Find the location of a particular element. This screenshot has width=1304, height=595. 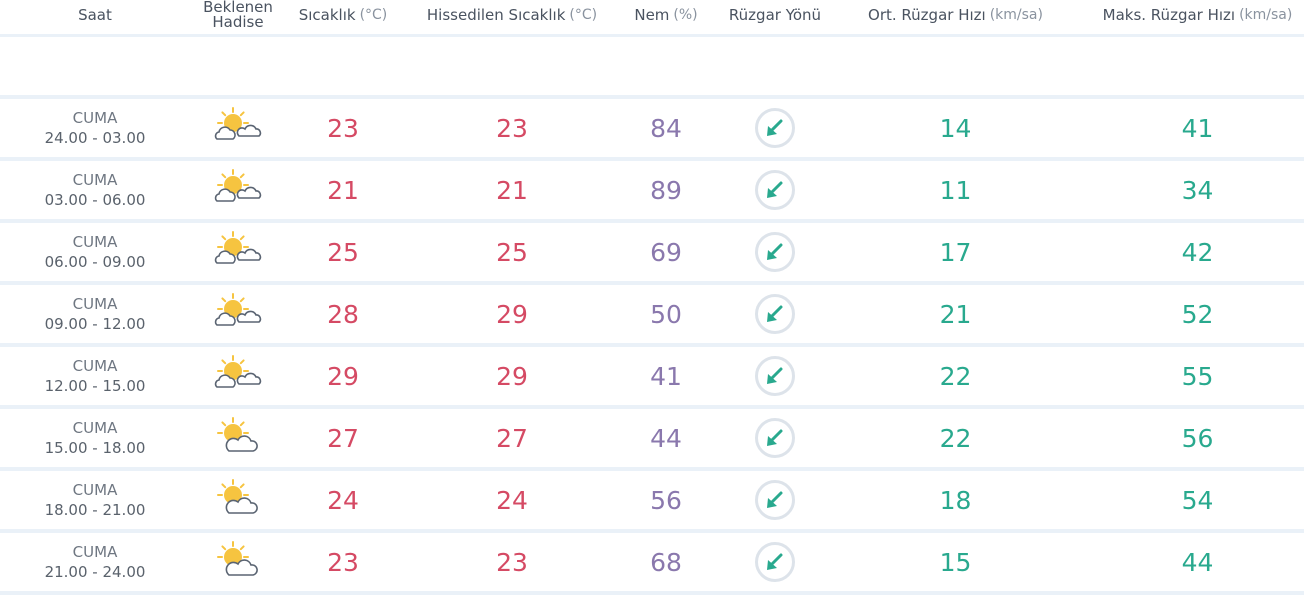

max-wind-value: 55 is located at coordinates (1197, 376).